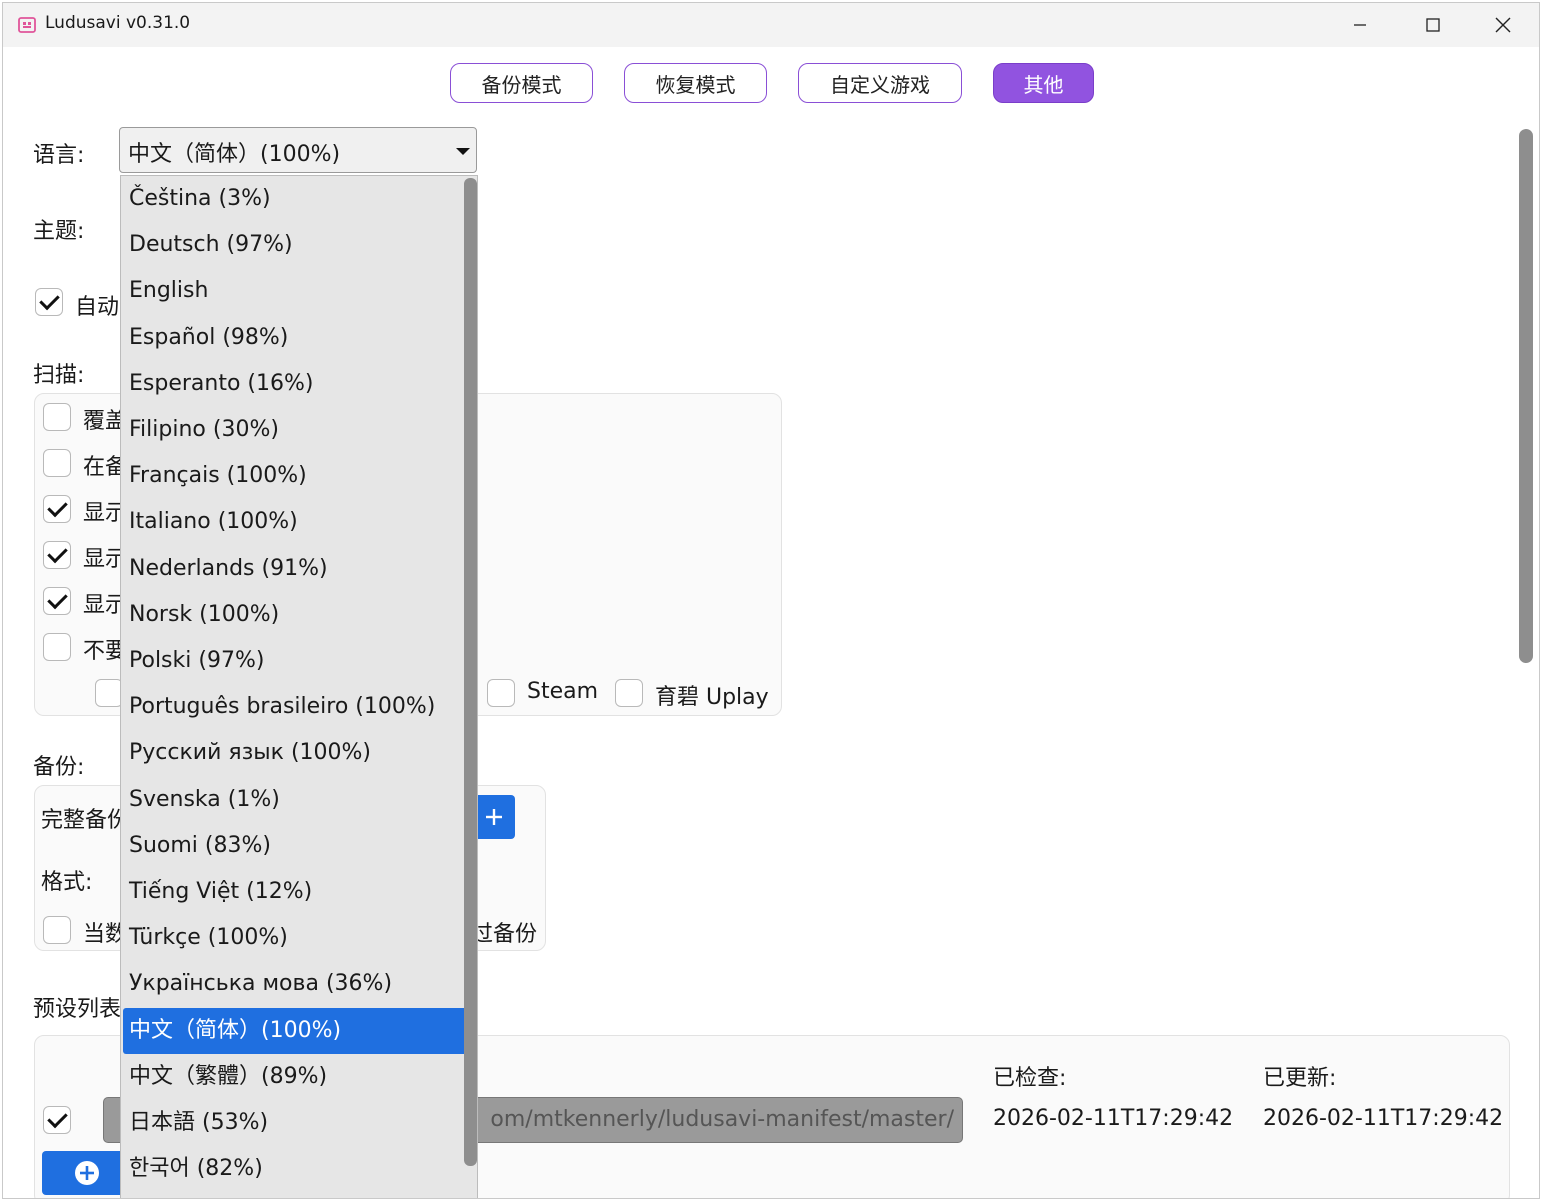 This screenshot has width=1543, height=1201. I want to click on minimize-button, so click(1360, 25).